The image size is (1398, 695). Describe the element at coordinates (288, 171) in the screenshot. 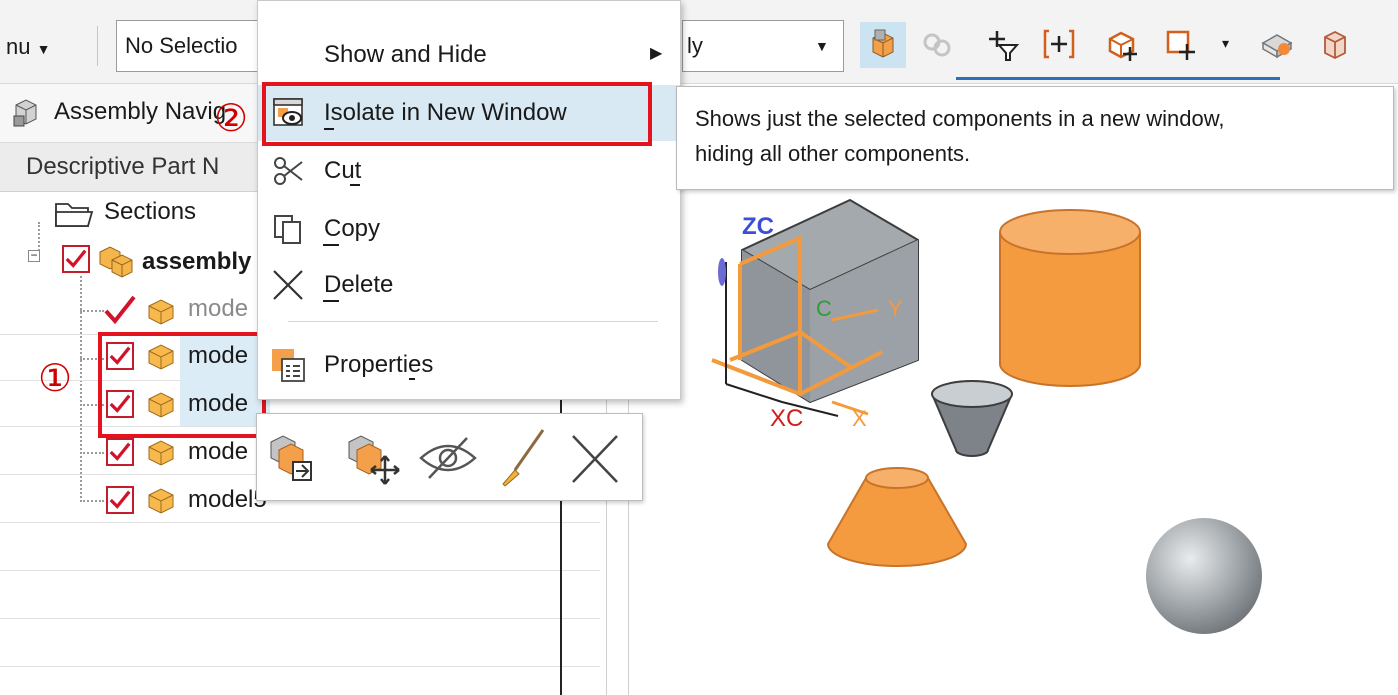

I see `scissors-icon` at that location.